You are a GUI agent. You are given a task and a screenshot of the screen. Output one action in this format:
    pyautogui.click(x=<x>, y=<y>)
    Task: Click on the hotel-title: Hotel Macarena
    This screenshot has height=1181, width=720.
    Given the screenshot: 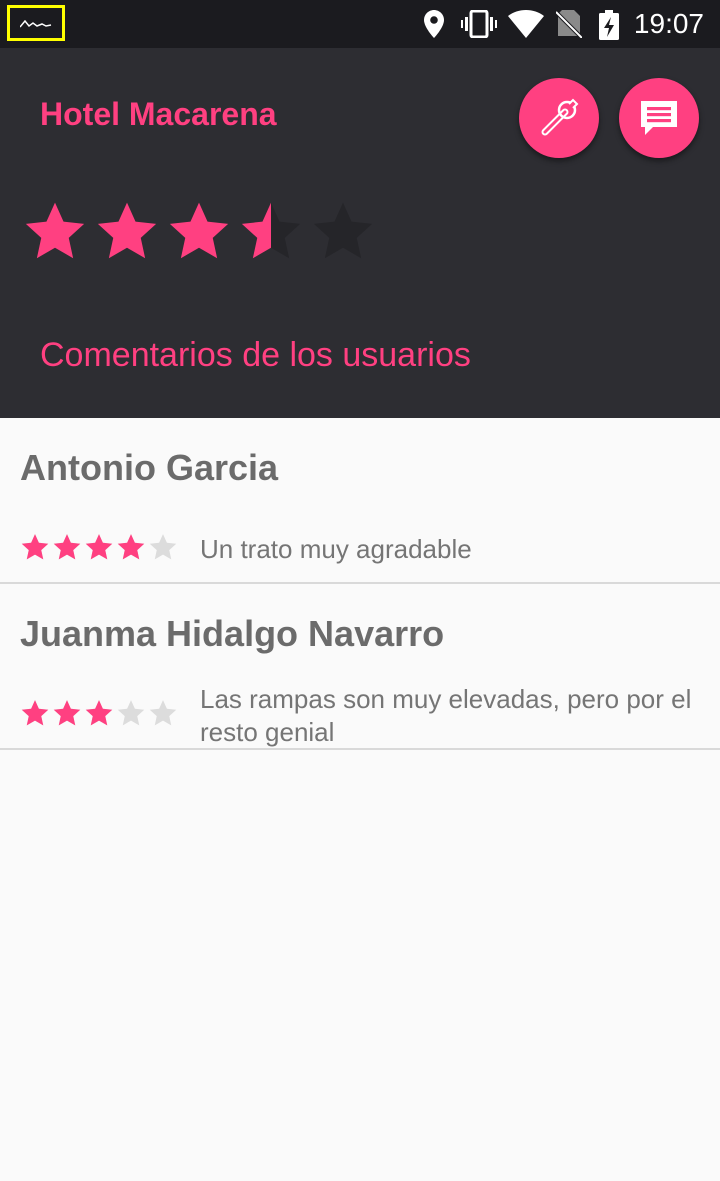 What is the action you would take?
    pyautogui.click(x=158, y=114)
    